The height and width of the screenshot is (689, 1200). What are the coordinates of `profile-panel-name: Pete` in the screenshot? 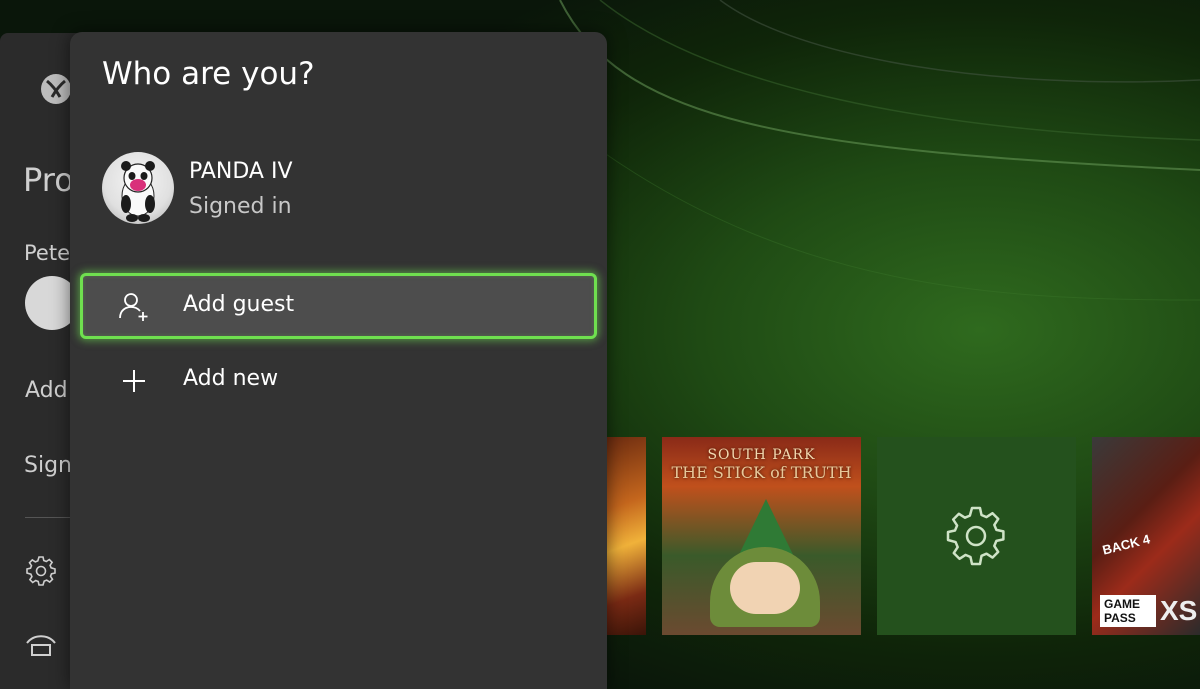 It's located at (47, 253).